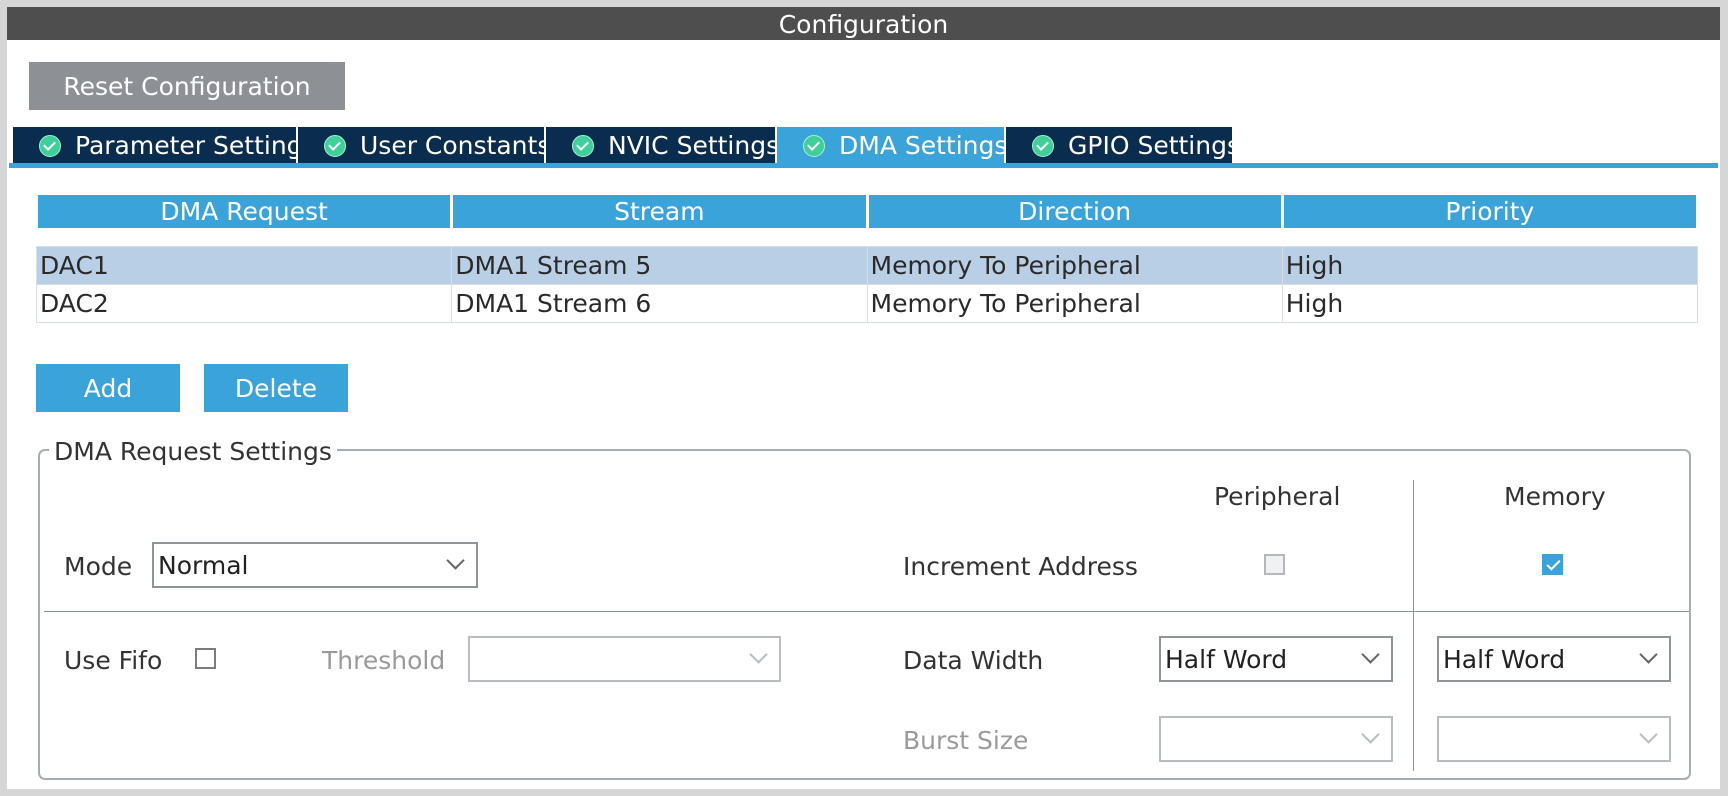 This screenshot has height=796, width=1728. Describe the element at coordinates (455, 145) in the screenshot. I see `tab-label: User Constants` at that location.